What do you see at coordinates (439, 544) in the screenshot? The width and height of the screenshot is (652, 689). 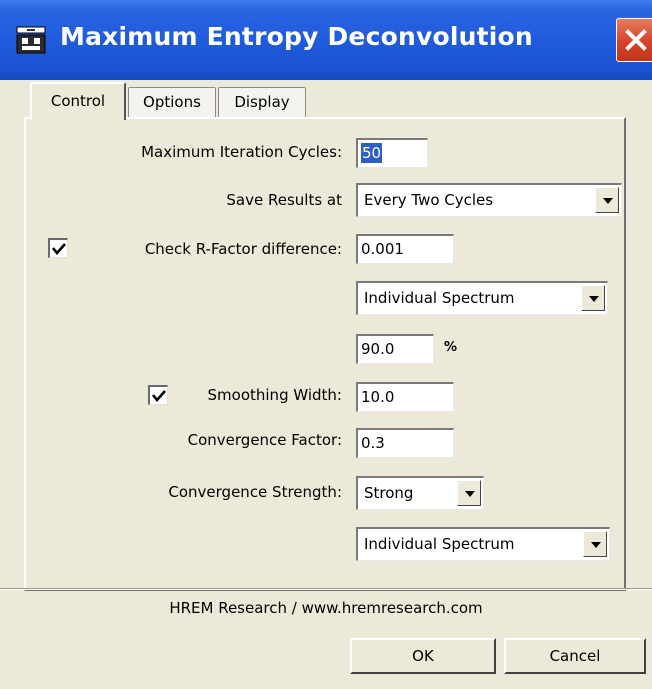 I see `convergence-mode-value: Individual Spectrum` at bounding box center [439, 544].